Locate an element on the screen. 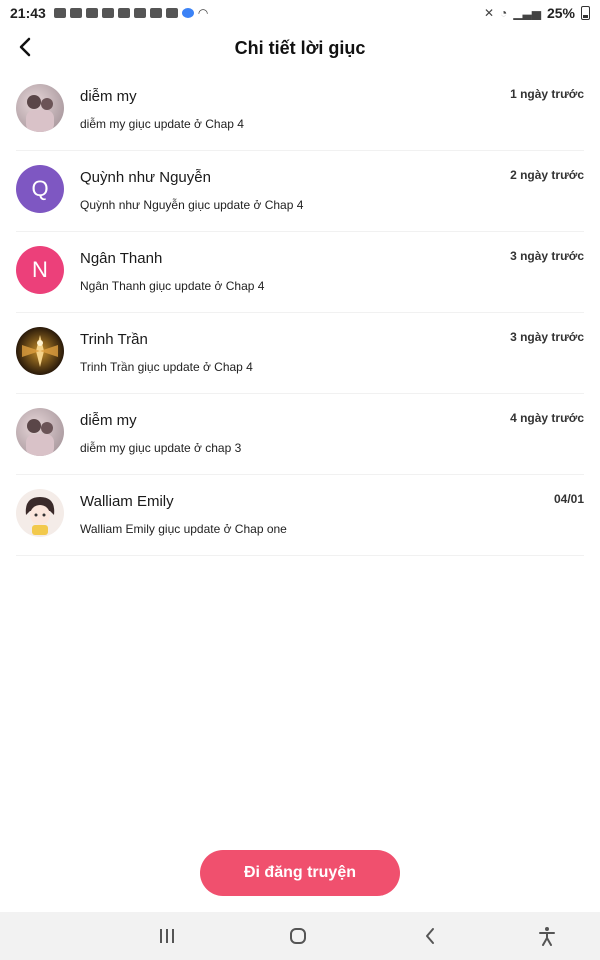 The height and width of the screenshot is (960, 600). item-description: Quỳnh như Nguyễn giục update ở Chap 4 is located at coordinates (192, 205).